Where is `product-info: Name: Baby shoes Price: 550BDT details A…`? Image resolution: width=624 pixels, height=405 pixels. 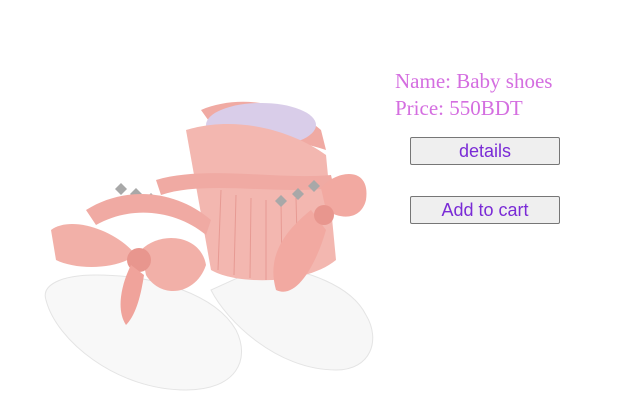 product-info: Name: Baby shoes Price: 550BDT details A… is located at coordinates (495, 146).